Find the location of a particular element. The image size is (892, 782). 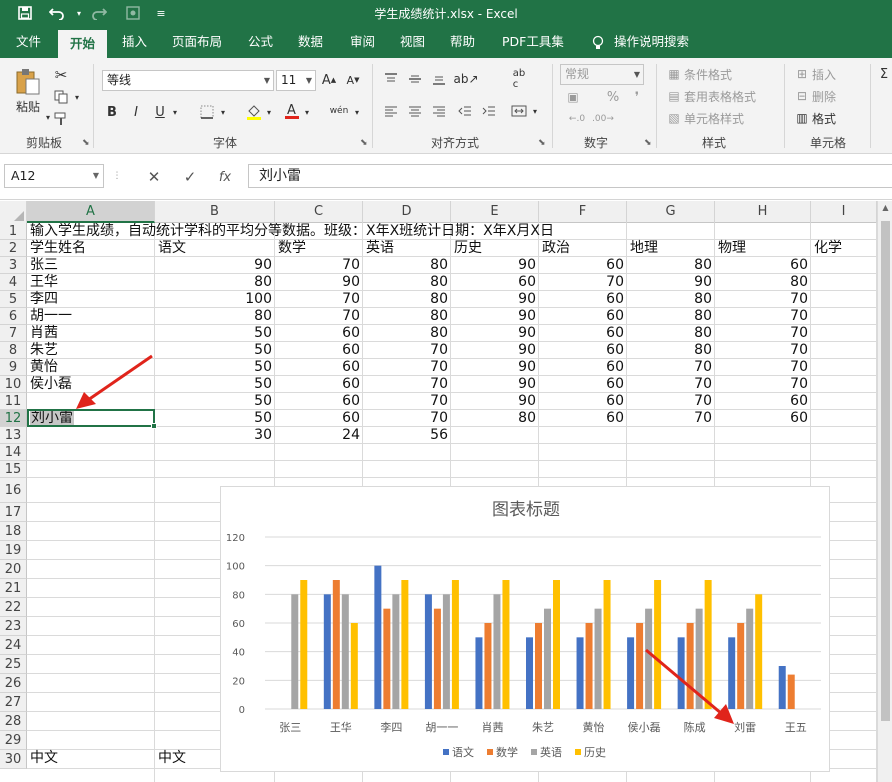

align-left-icon is located at coordinates (391, 111).